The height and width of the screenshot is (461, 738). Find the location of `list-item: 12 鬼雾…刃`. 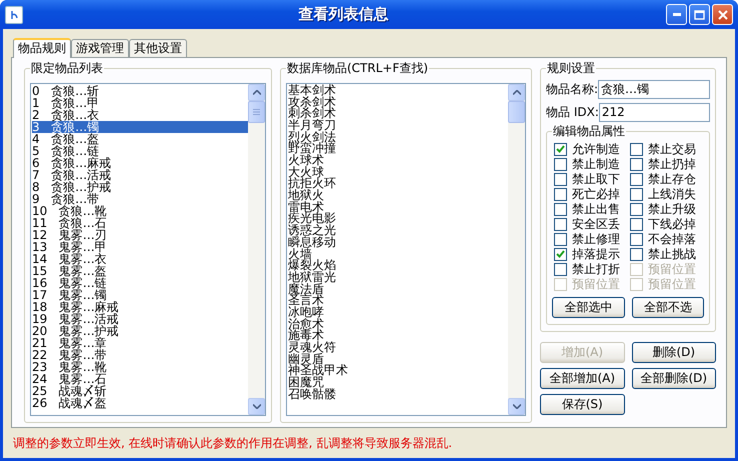

list-item: 12 鬼雾…刃 is located at coordinates (140, 234).